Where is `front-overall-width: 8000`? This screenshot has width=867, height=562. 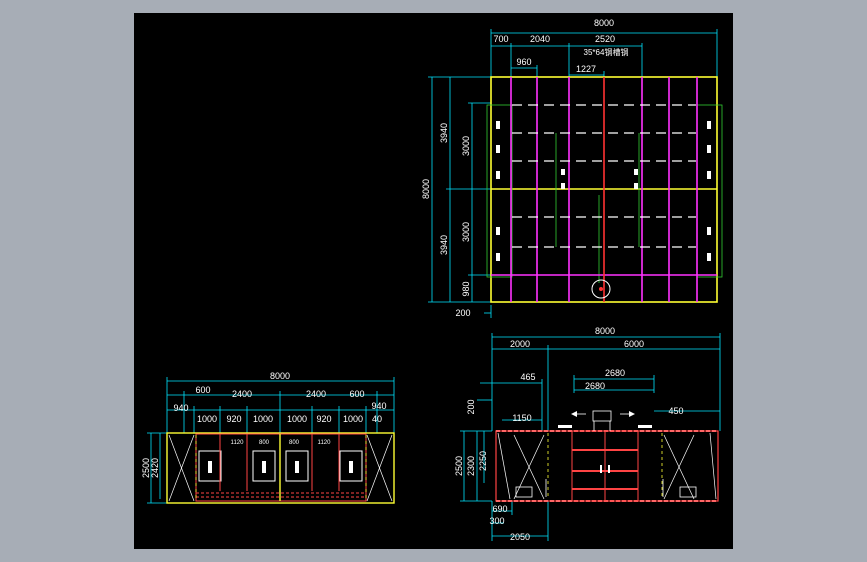
front-overall-width: 8000 is located at coordinates (280, 376).